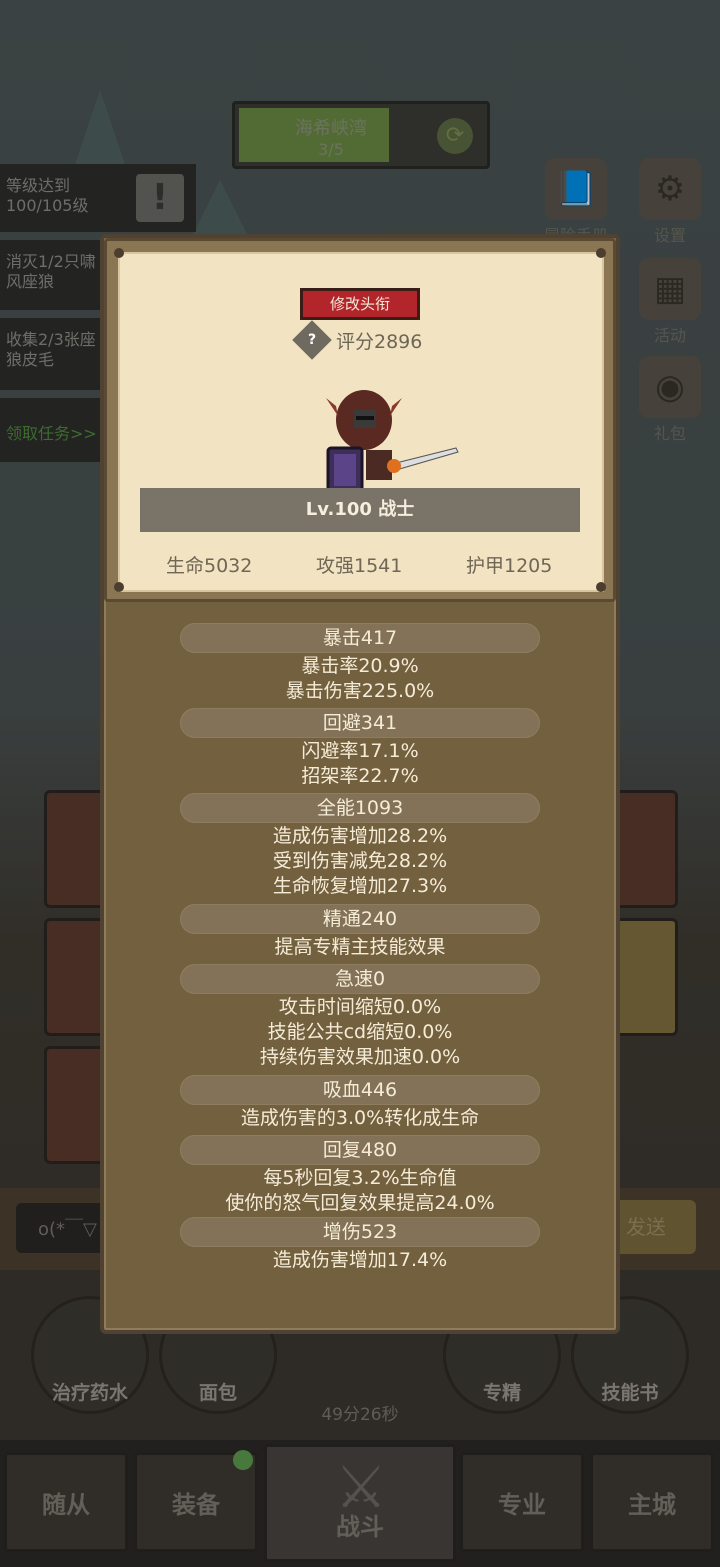 Image resolution: width=720 pixels, height=1567 pixels. Describe the element at coordinates (360, 1203) in the screenshot. I see `stat-detail: 使你的怒气回复效果提高24.0%` at that location.